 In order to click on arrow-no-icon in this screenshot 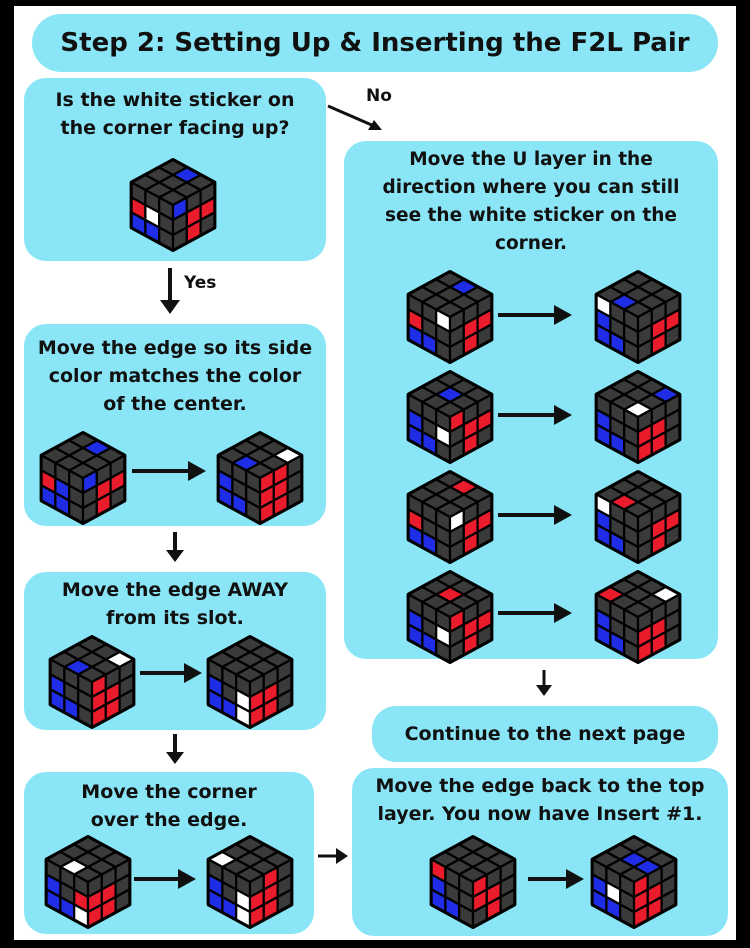, I will do `click(354, 117)`.